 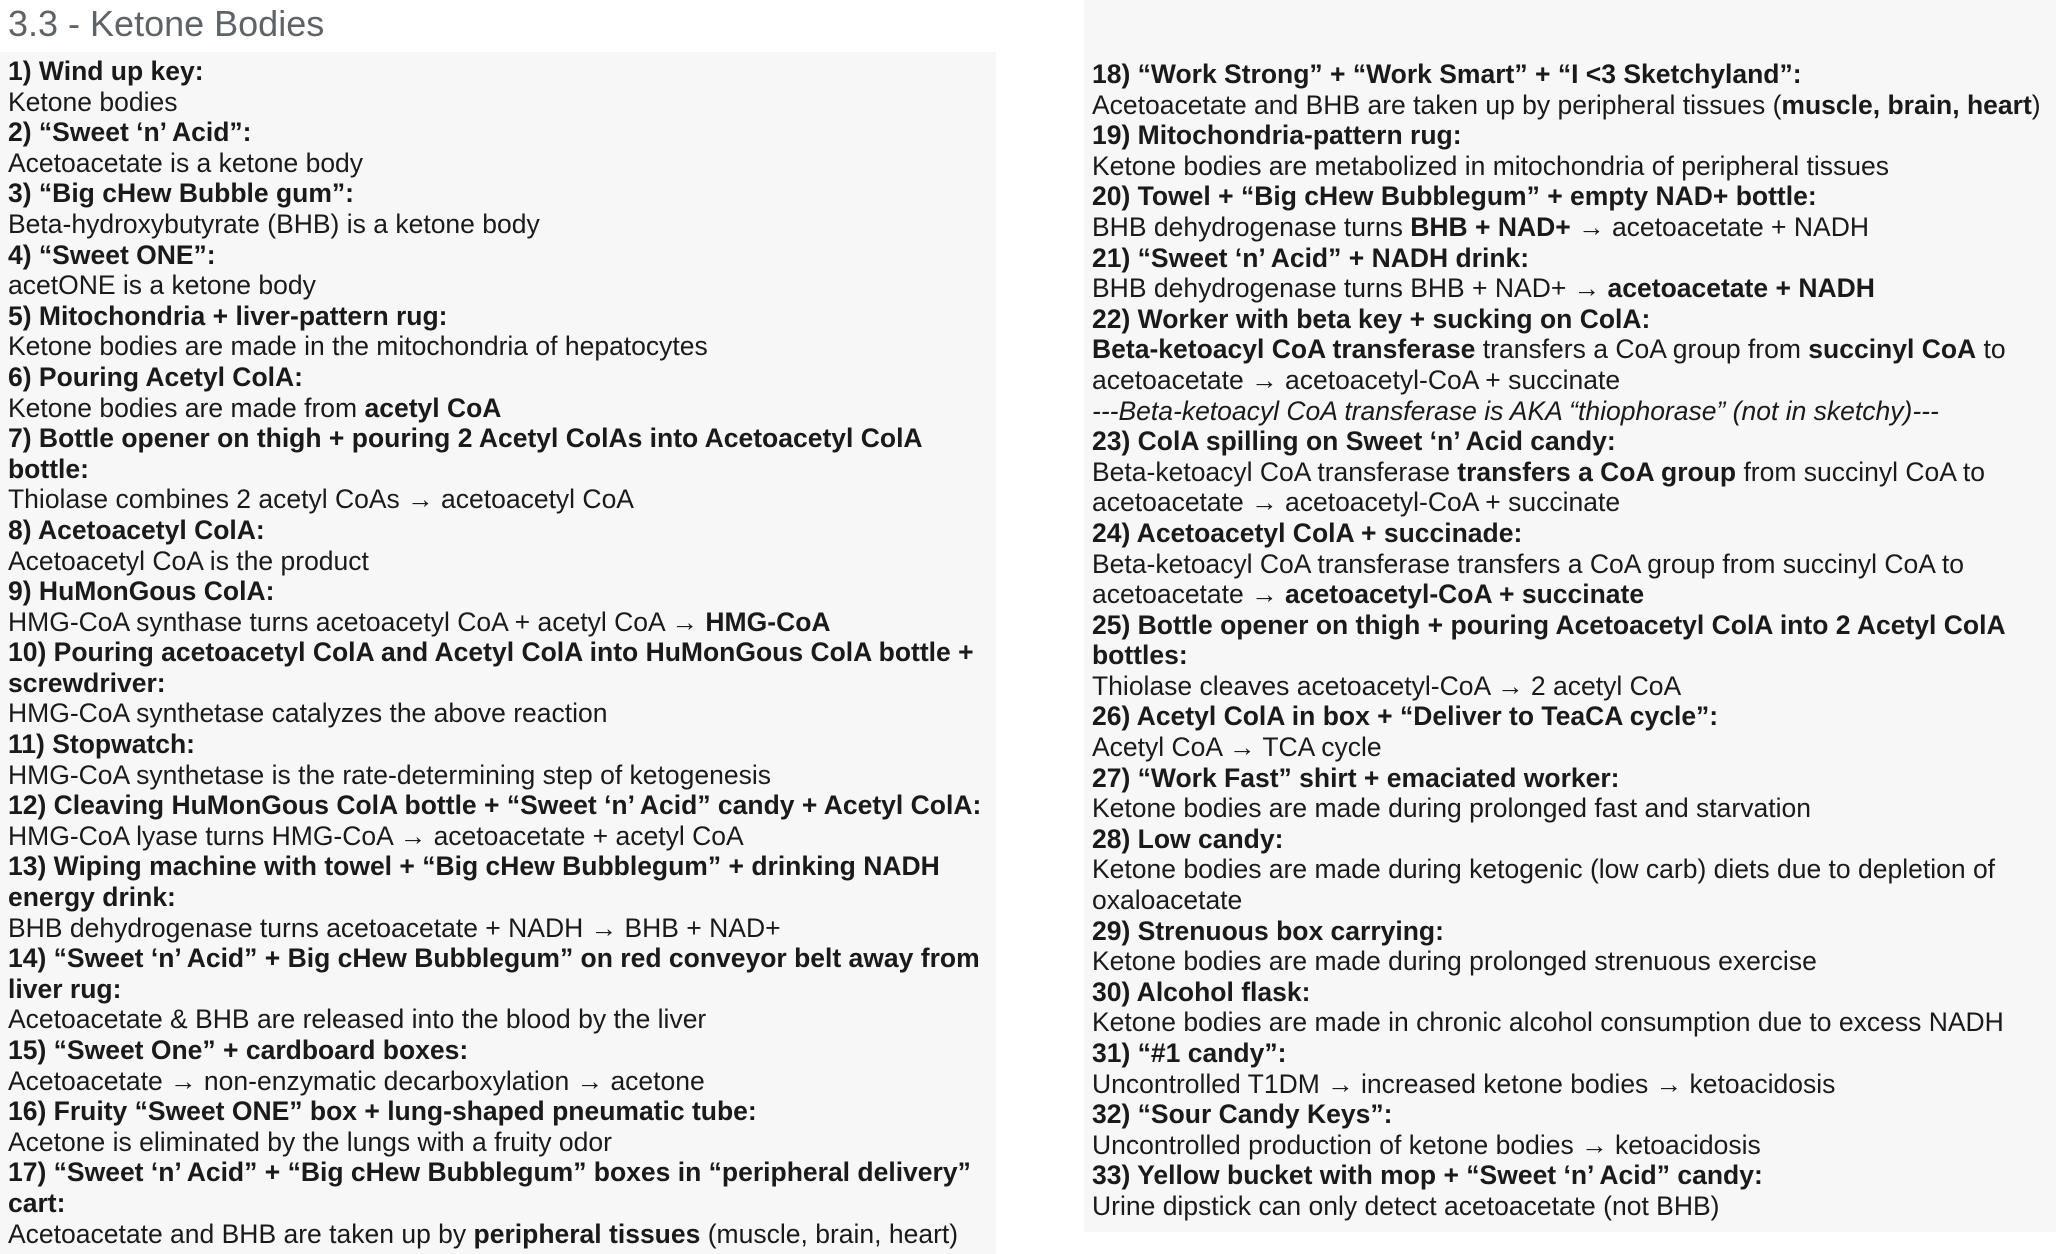 What do you see at coordinates (1189, 1053) in the screenshot?
I see `note-heading: 31) “#1 candy”:` at bounding box center [1189, 1053].